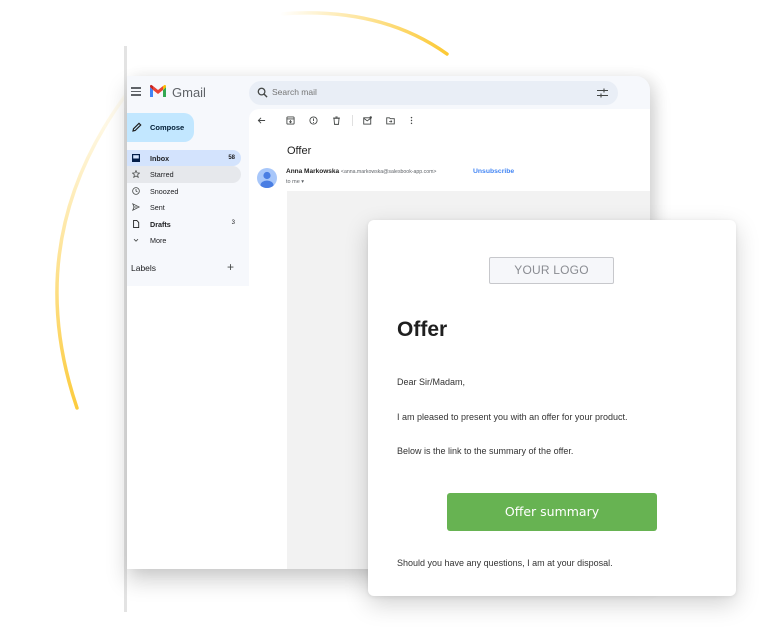 Image resolution: width=779 pixels, height=643 pixels. What do you see at coordinates (136, 91) in the screenshot?
I see `hamburger-menu-icon` at bounding box center [136, 91].